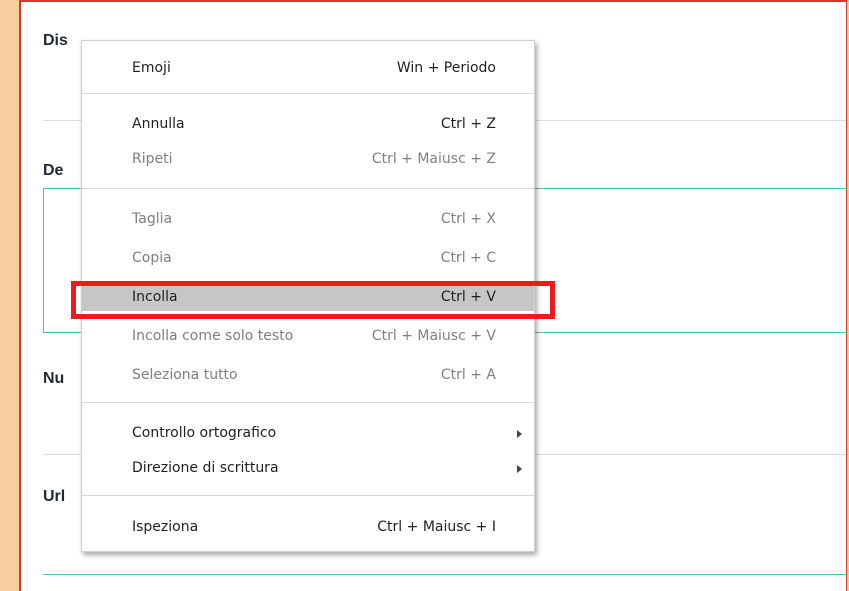 The image size is (849, 591). What do you see at coordinates (213, 336) in the screenshot?
I see `menu-item-label: Incolla come solo testo` at bounding box center [213, 336].